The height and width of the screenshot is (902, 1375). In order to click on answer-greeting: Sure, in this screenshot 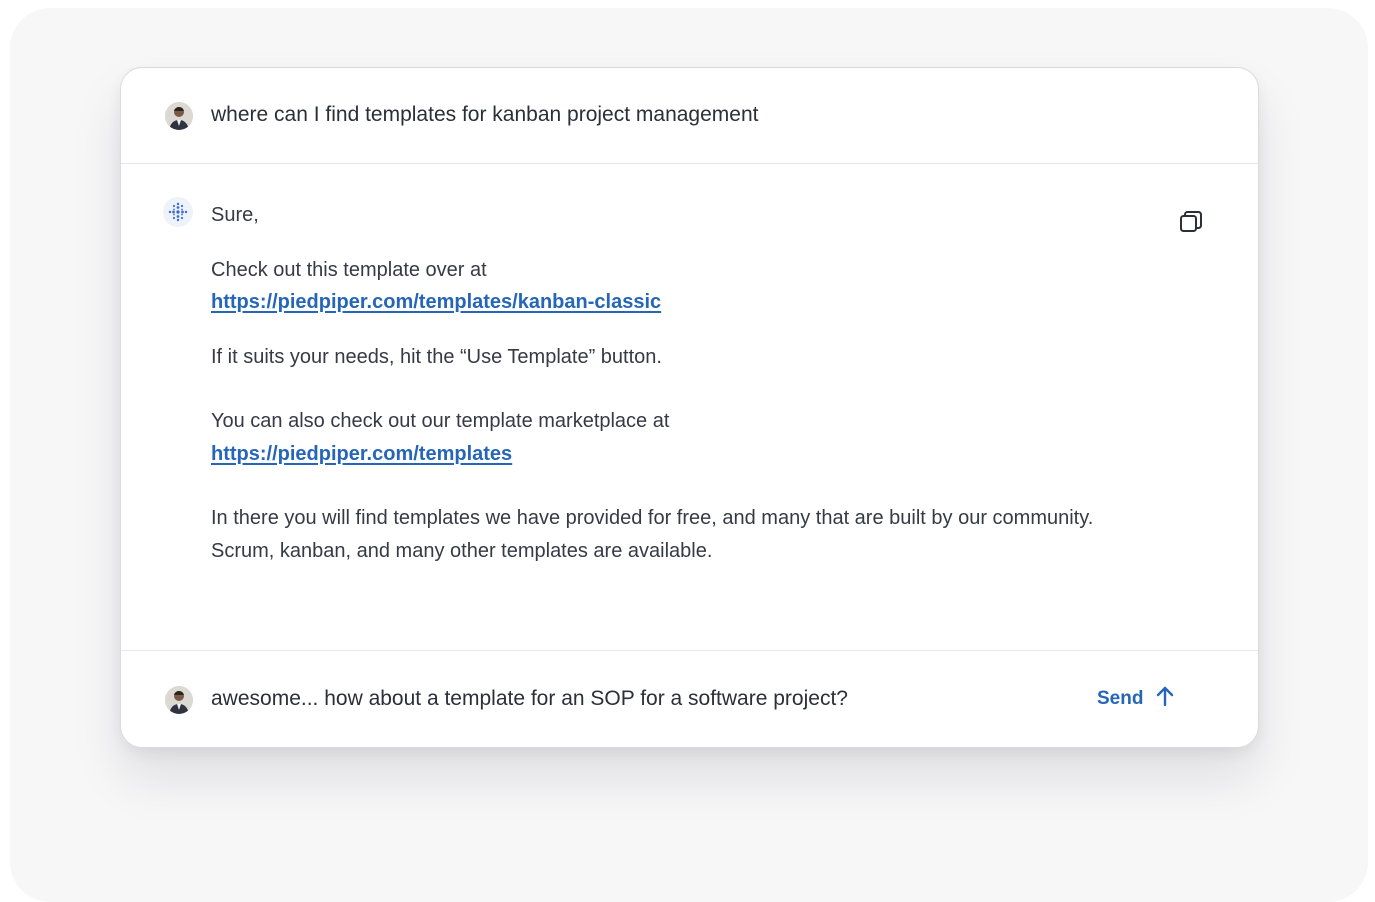, I will do `click(235, 215)`.